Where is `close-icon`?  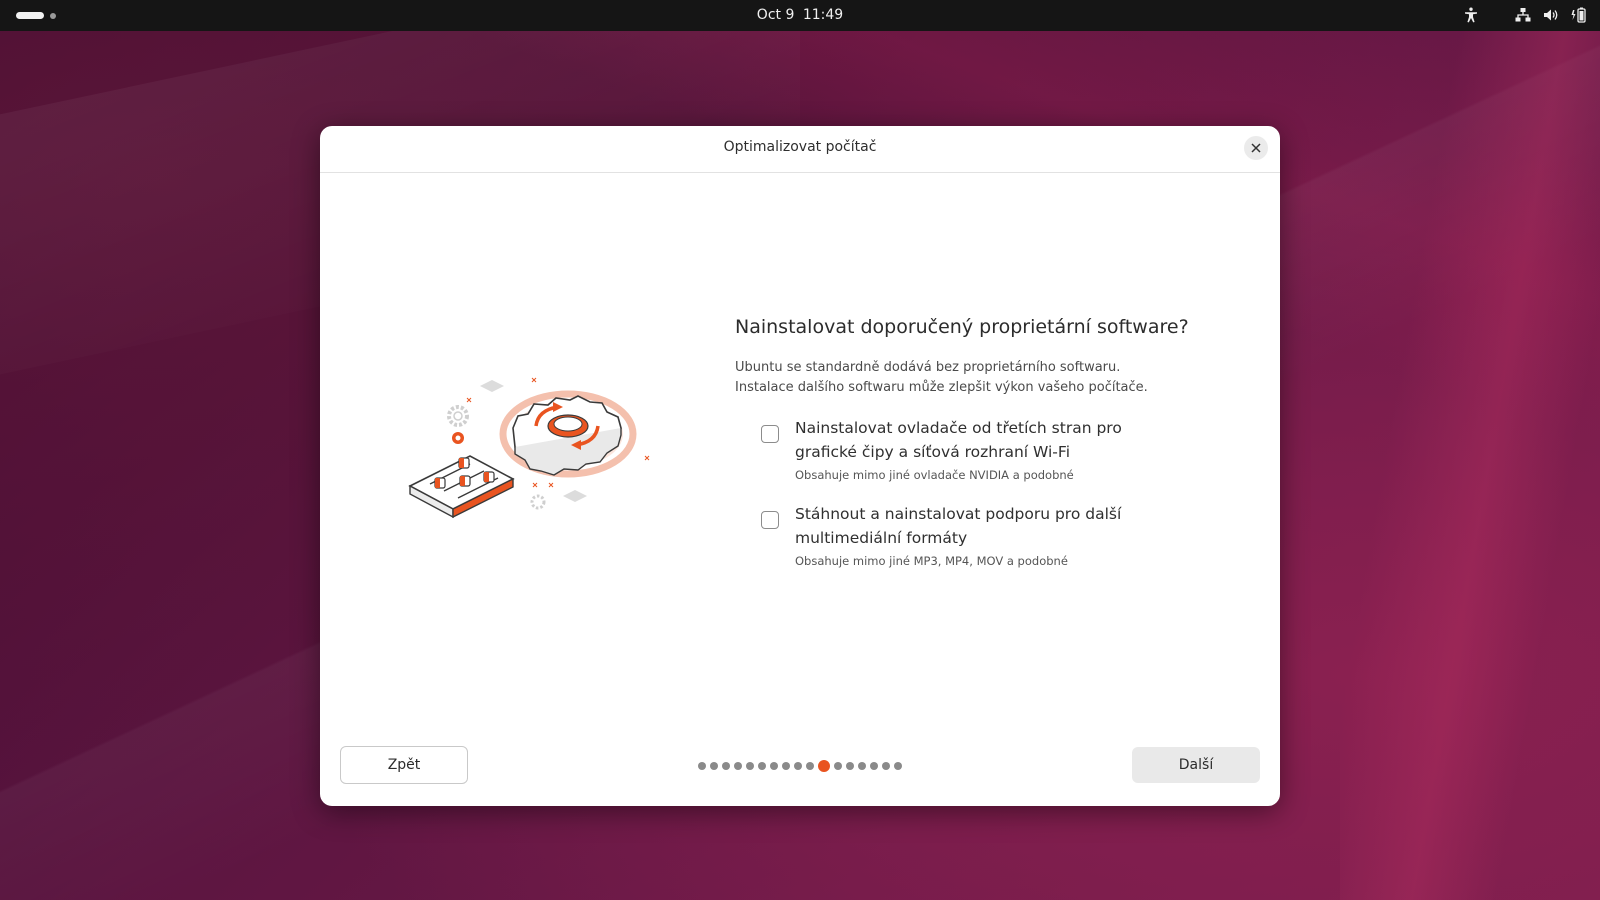
close-icon is located at coordinates (1256, 148).